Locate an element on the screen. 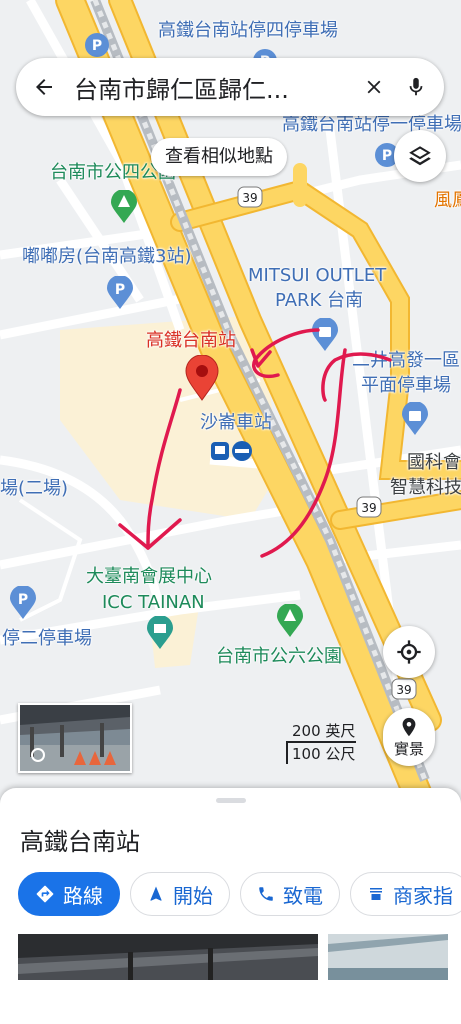  storefront-icon is located at coordinates (376, 894).